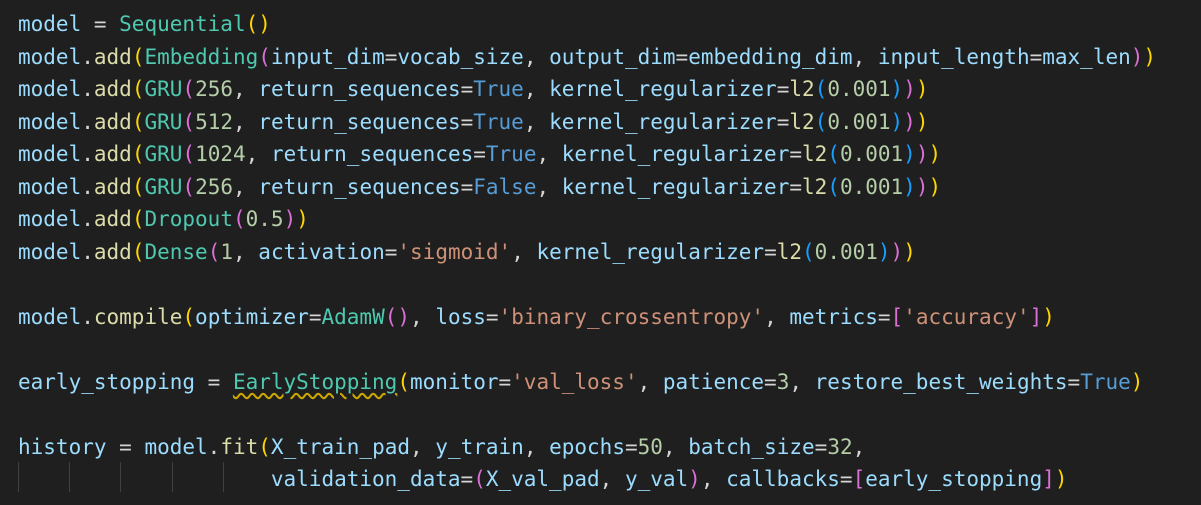  I want to click on code-token: y_val, so click(656, 479).